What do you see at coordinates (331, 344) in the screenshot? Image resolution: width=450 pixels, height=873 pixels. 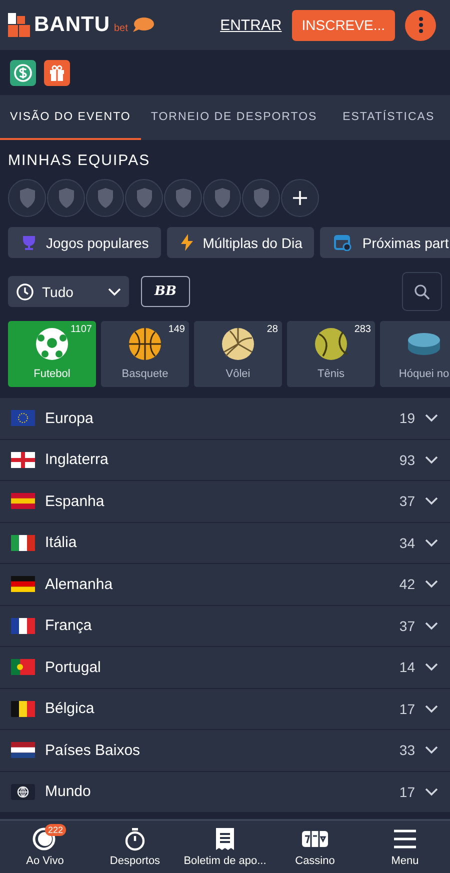 I see `tennis-ball-icon` at bounding box center [331, 344].